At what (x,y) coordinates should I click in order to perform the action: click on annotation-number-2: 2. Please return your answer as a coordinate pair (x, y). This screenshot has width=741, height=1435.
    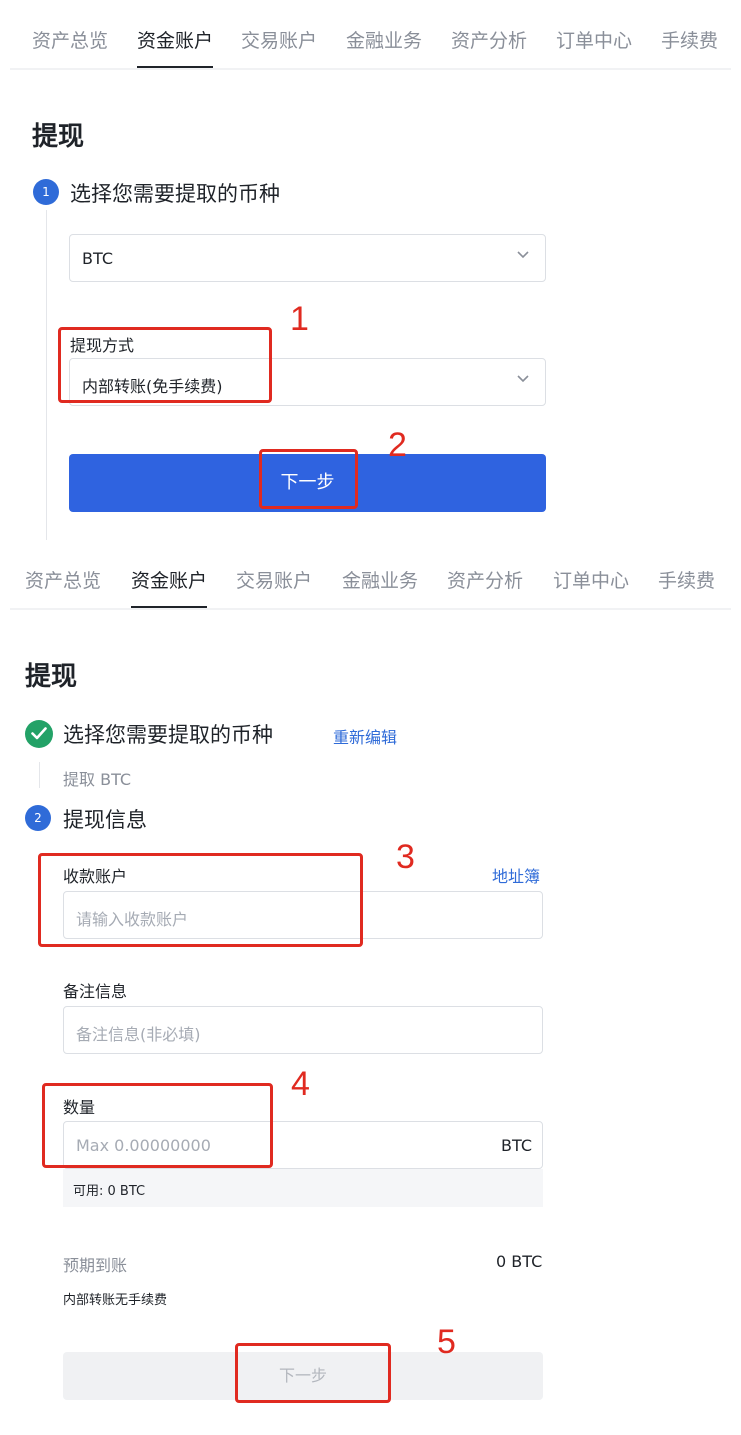
    Looking at the image, I should click on (397, 445).